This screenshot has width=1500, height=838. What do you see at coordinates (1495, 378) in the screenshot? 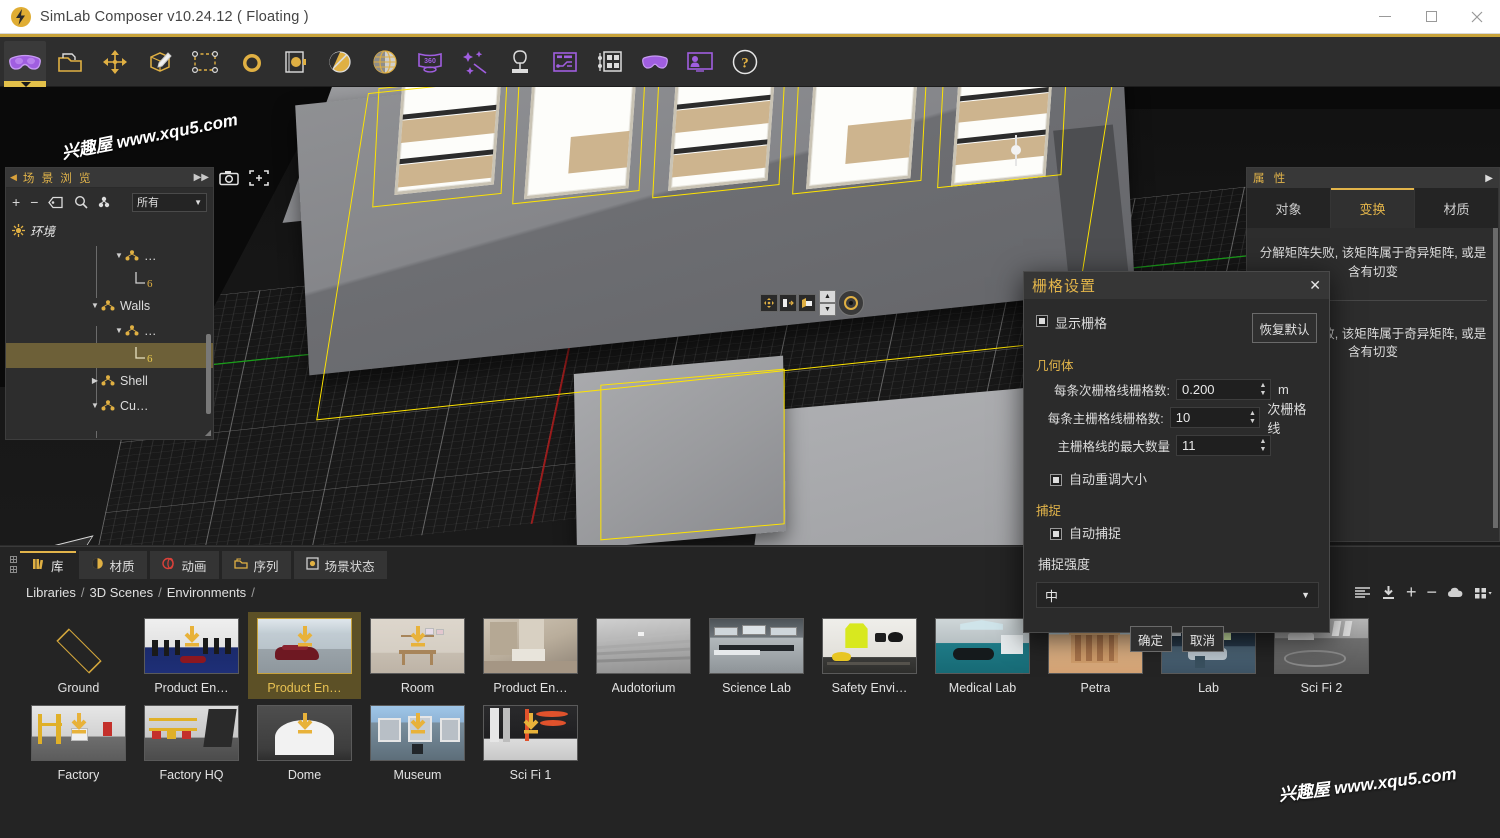
I see `properties-scrollbar` at bounding box center [1495, 378].